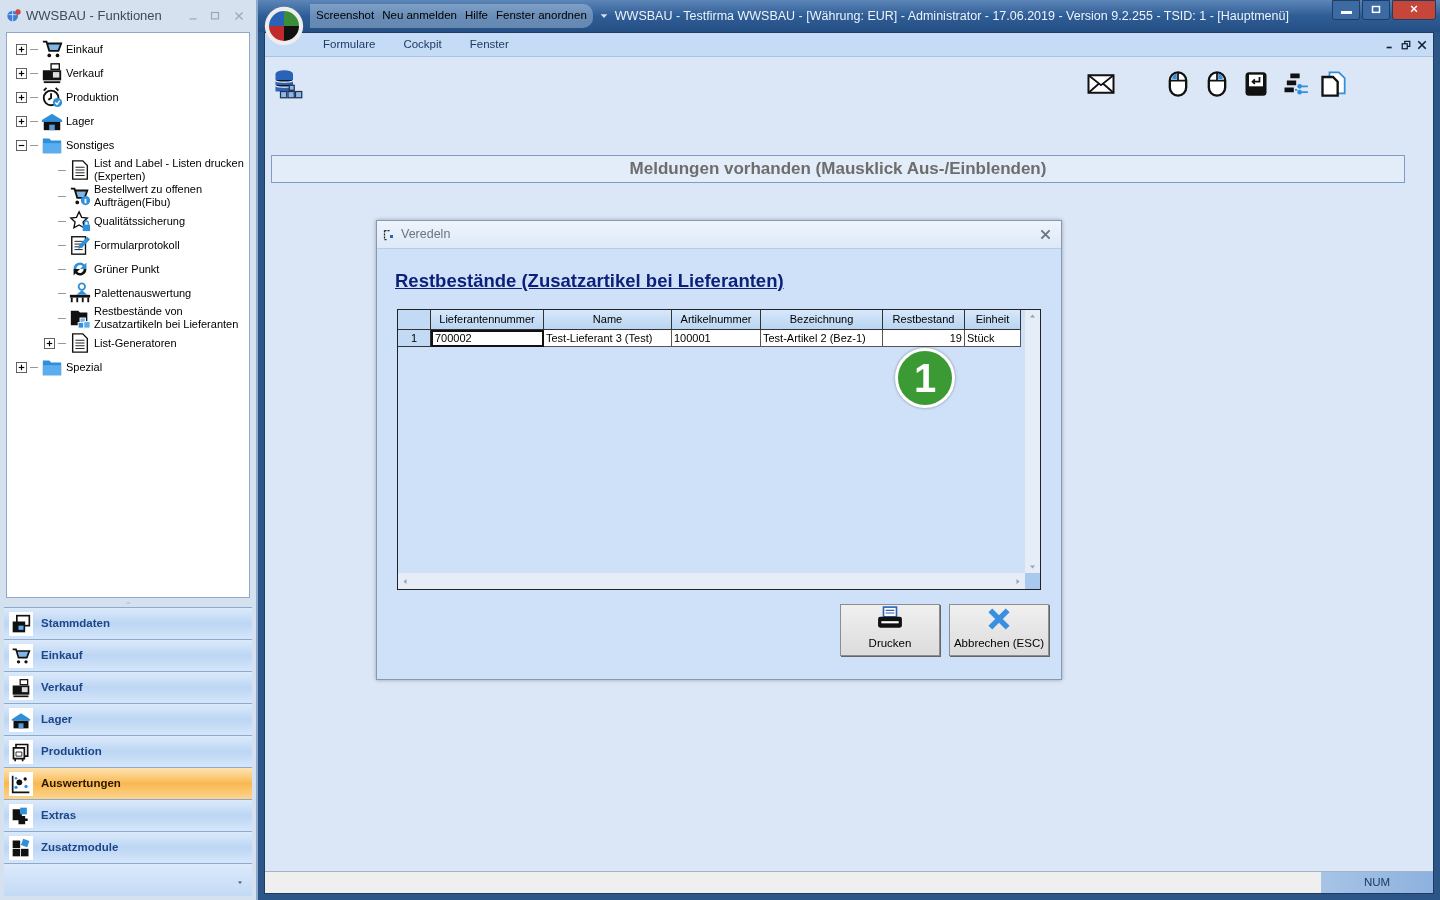 The width and height of the screenshot is (1440, 900). What do you see at coordinates (21, 847) in the screenshot?
I see `blocks-icon` at bounding box center [21, 847].